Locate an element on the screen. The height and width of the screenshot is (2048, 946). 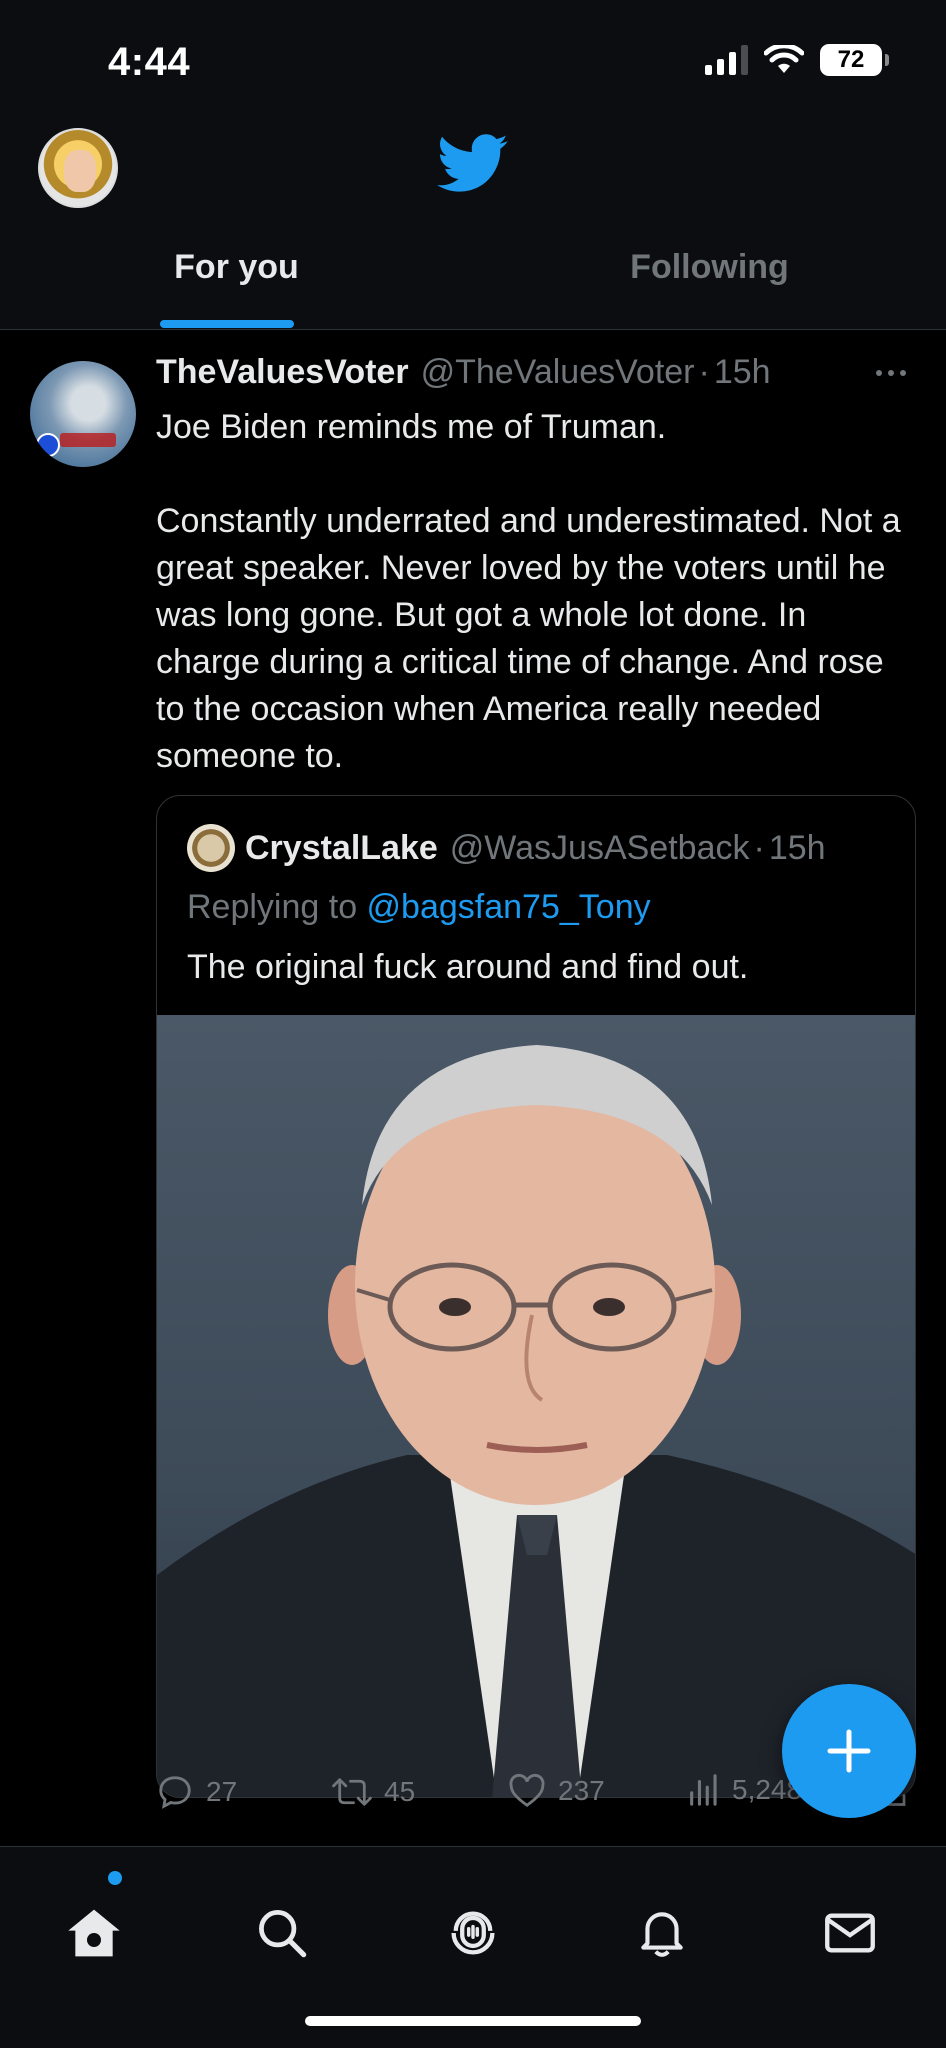
heart-icon is located at coordinates (527, 1790).